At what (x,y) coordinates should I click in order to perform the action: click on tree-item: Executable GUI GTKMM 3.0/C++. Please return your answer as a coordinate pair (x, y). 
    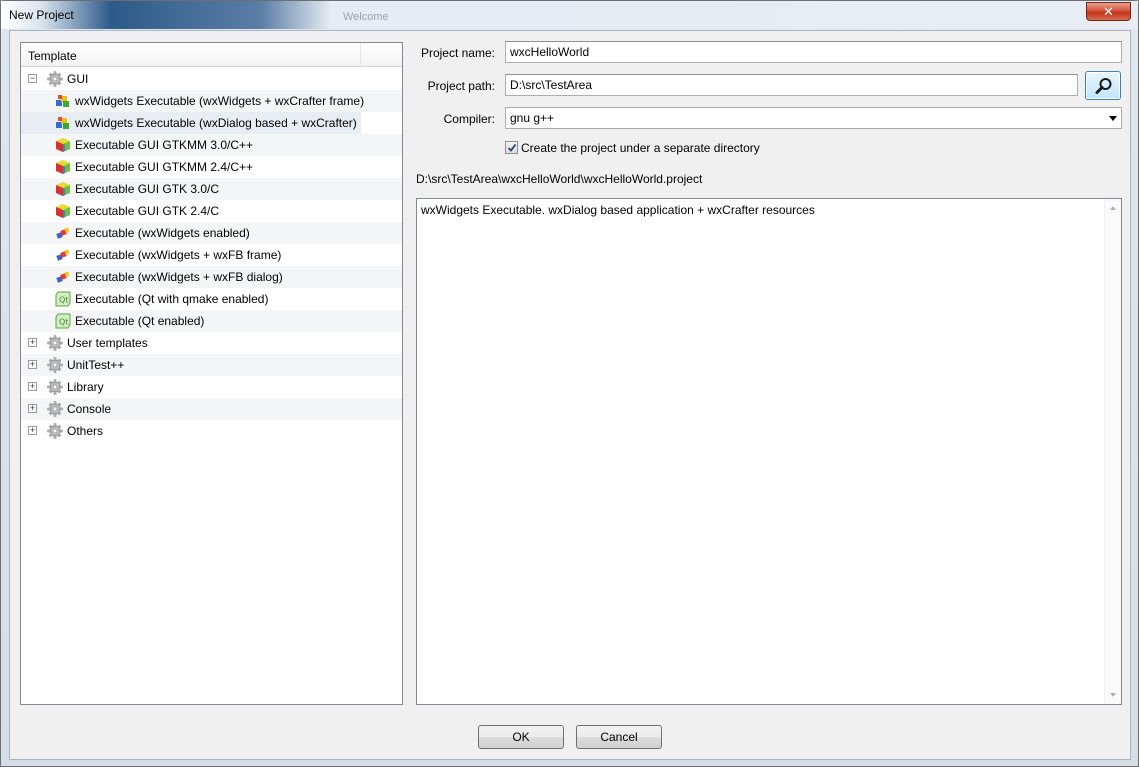
    Looking at the image, I should click on (211, 145).